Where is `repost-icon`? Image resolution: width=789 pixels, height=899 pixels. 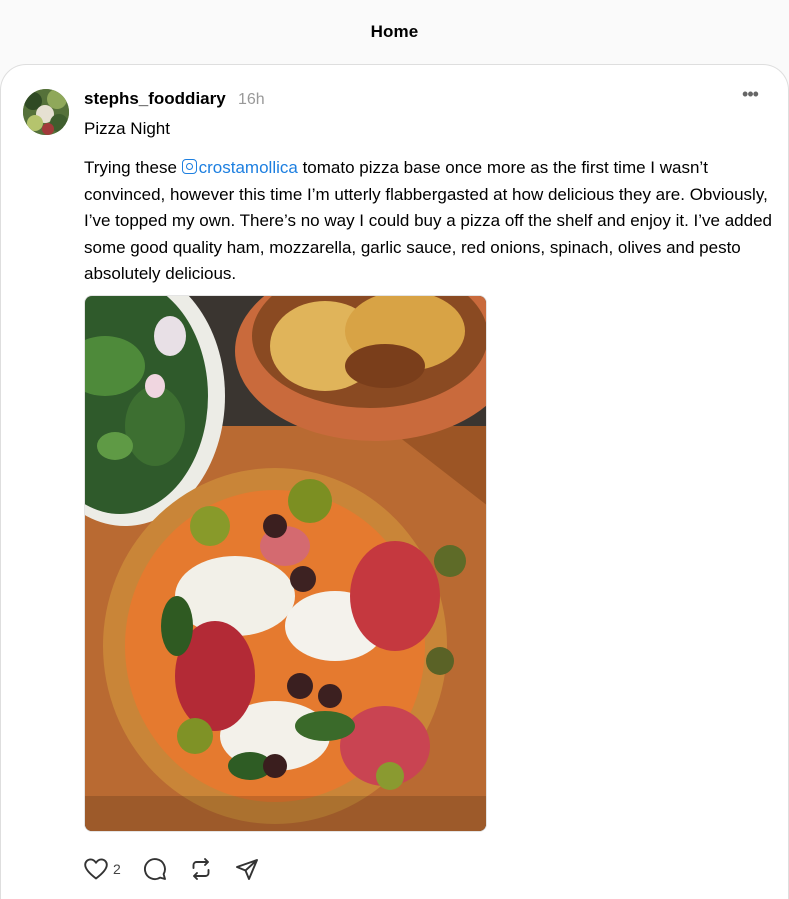
repost-icon is located at coordinates (201, 869).